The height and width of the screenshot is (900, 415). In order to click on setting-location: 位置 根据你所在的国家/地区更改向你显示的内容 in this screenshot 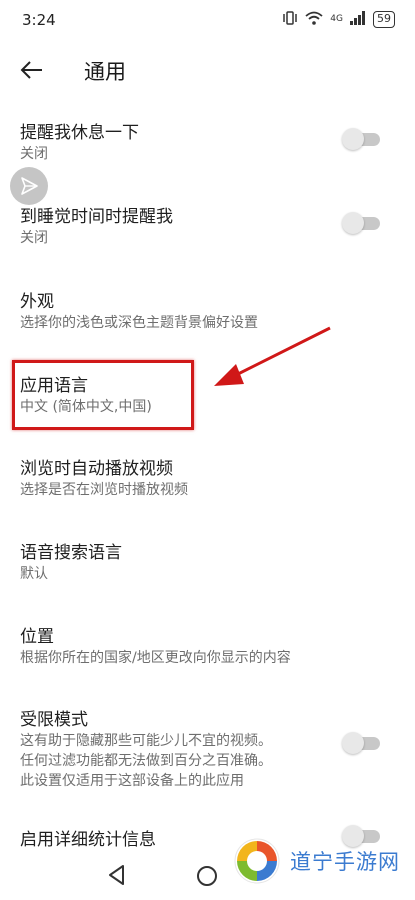, I will do `click(207, 652)`.